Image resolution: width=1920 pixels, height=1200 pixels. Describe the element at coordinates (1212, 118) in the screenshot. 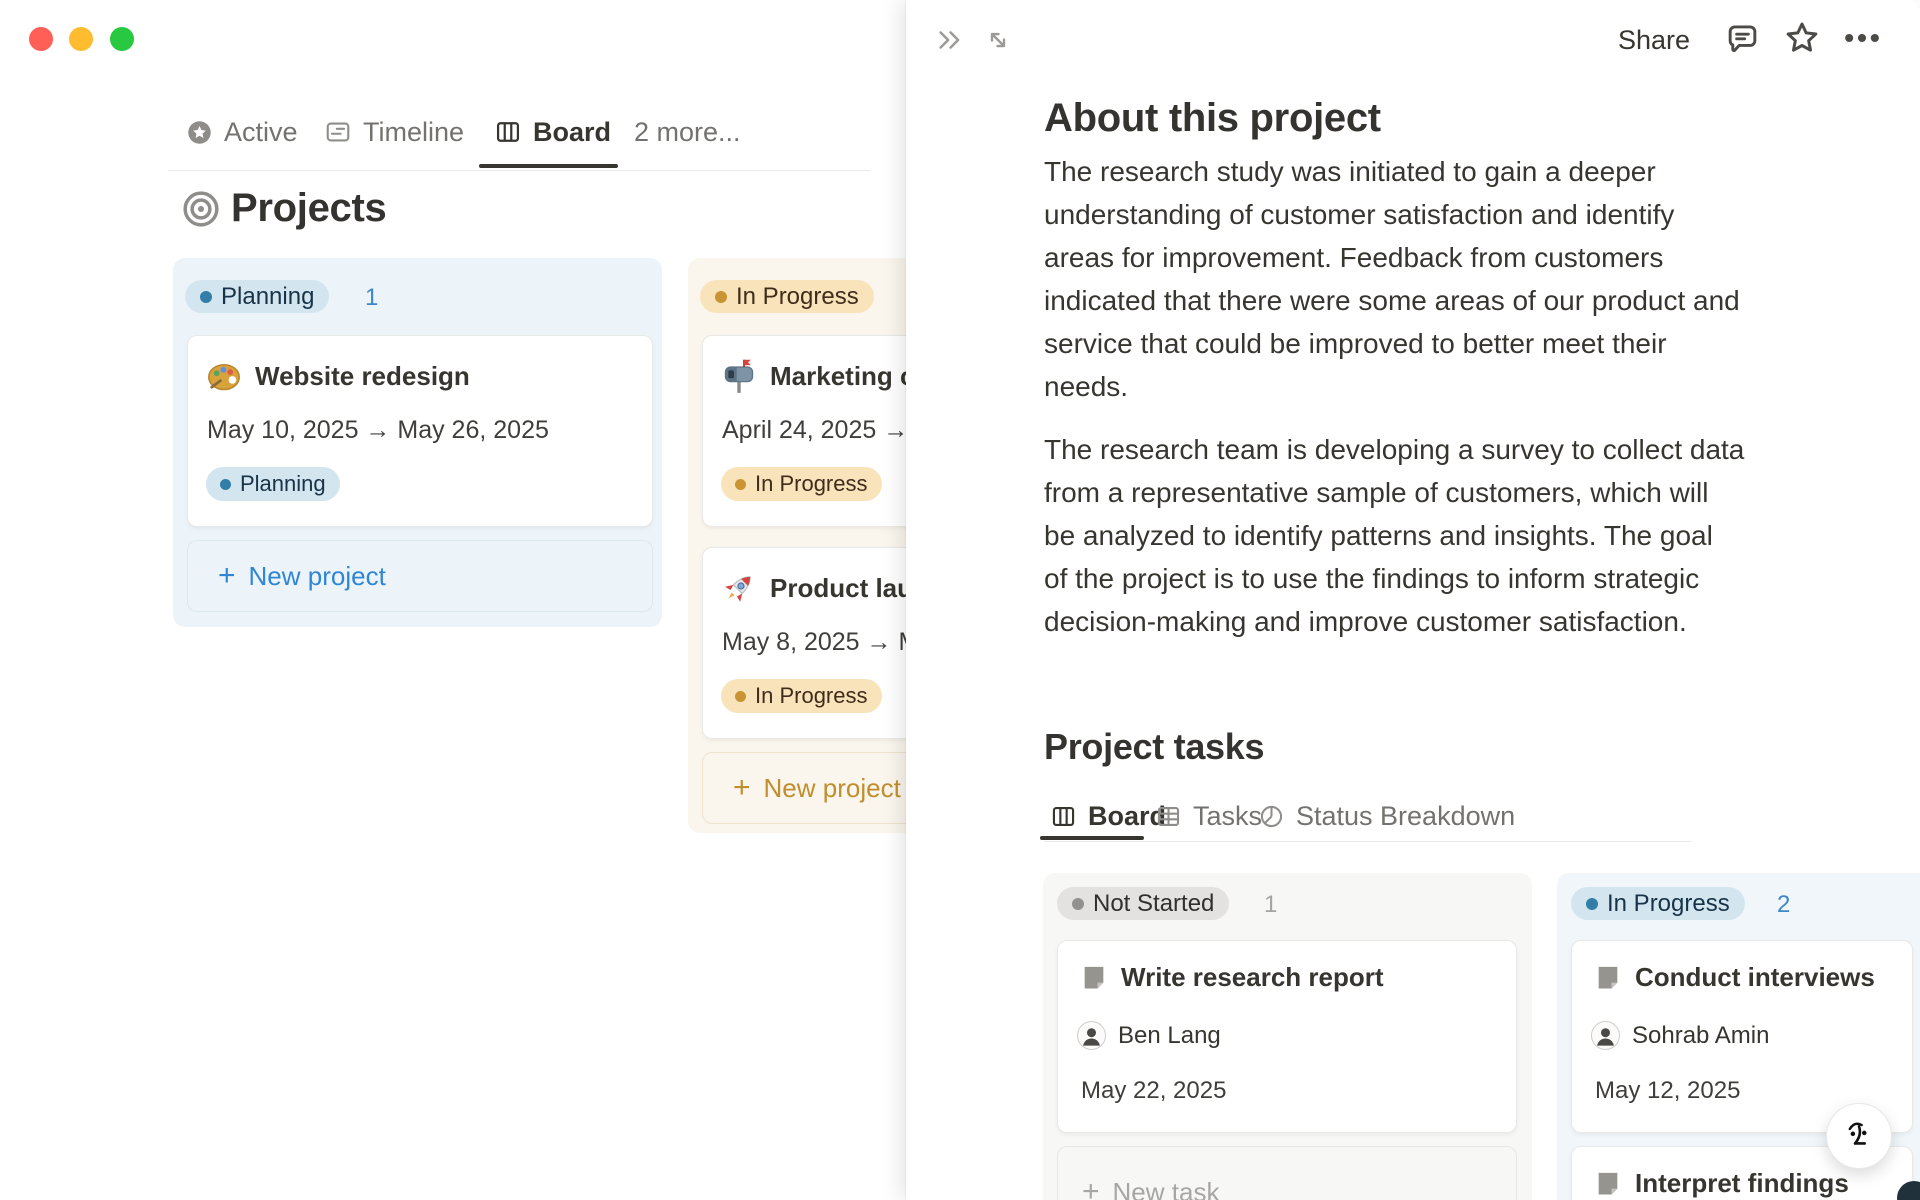

I see `about-heading: About this project` at that location.